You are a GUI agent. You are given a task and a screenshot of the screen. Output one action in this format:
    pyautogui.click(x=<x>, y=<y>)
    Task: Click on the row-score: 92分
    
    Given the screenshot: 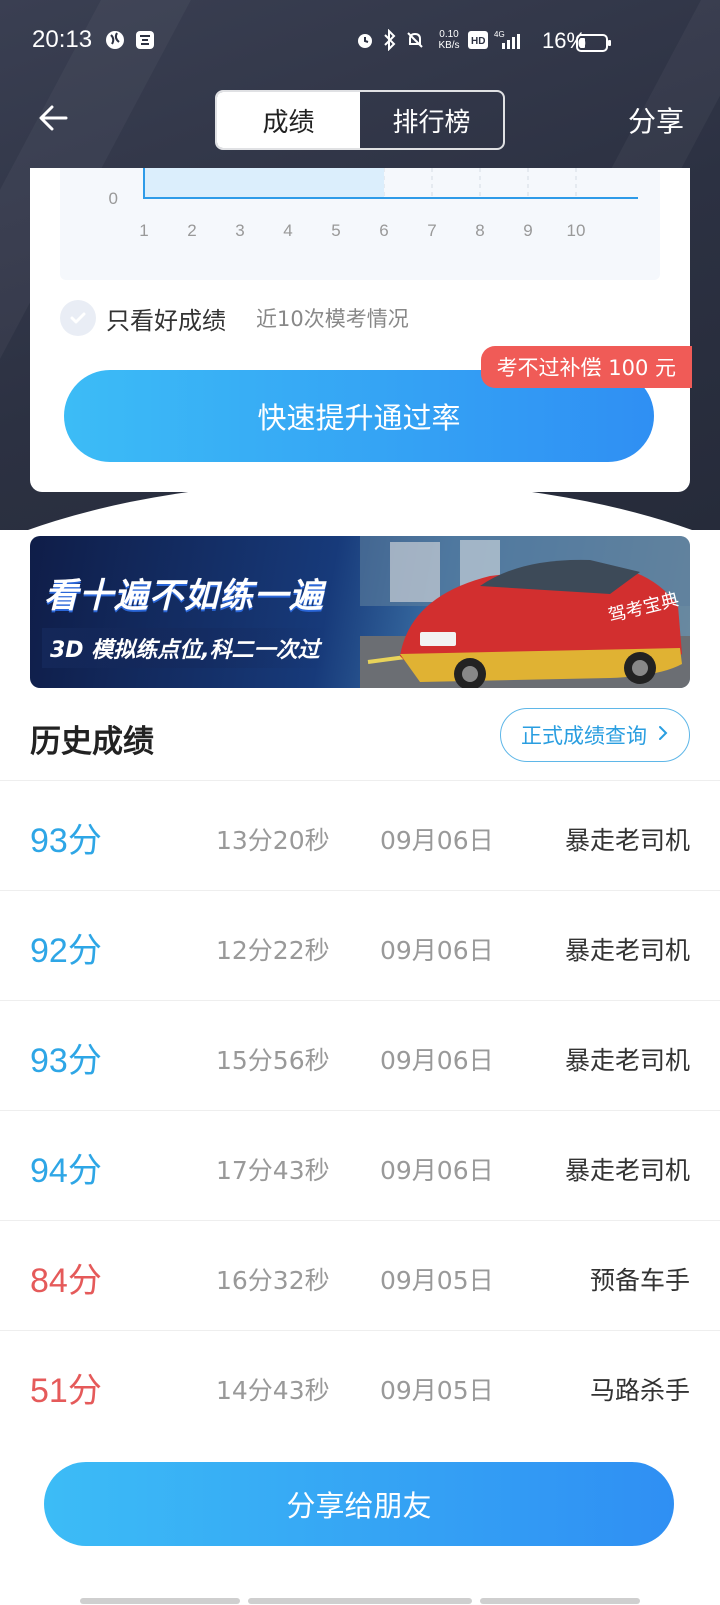 What is the action you would take?
    pyautogui.click(x=66, y=951)
    